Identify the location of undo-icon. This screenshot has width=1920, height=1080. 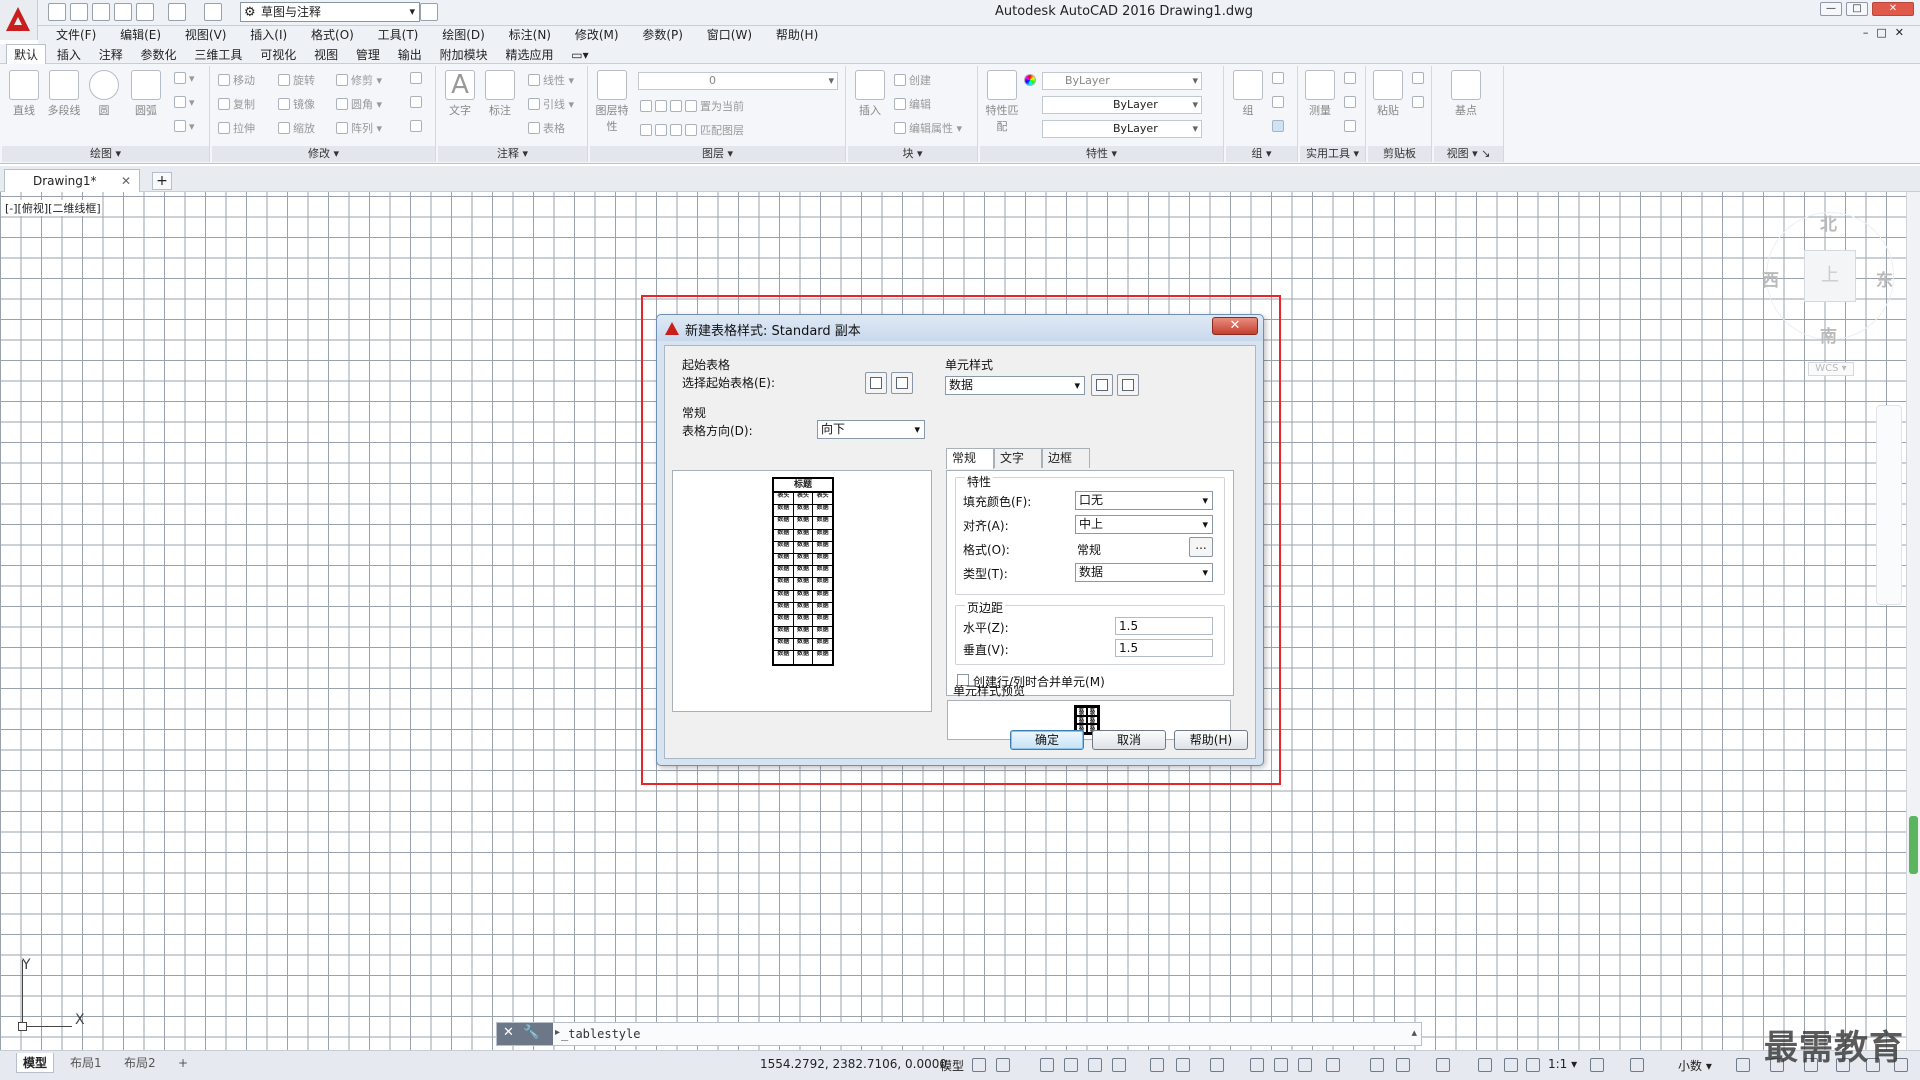
(177, 12).